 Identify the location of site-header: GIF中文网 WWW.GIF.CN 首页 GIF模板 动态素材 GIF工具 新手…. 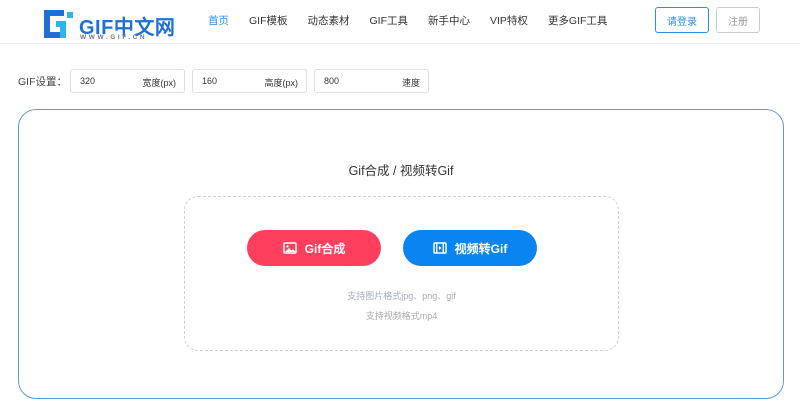
(400, 22).